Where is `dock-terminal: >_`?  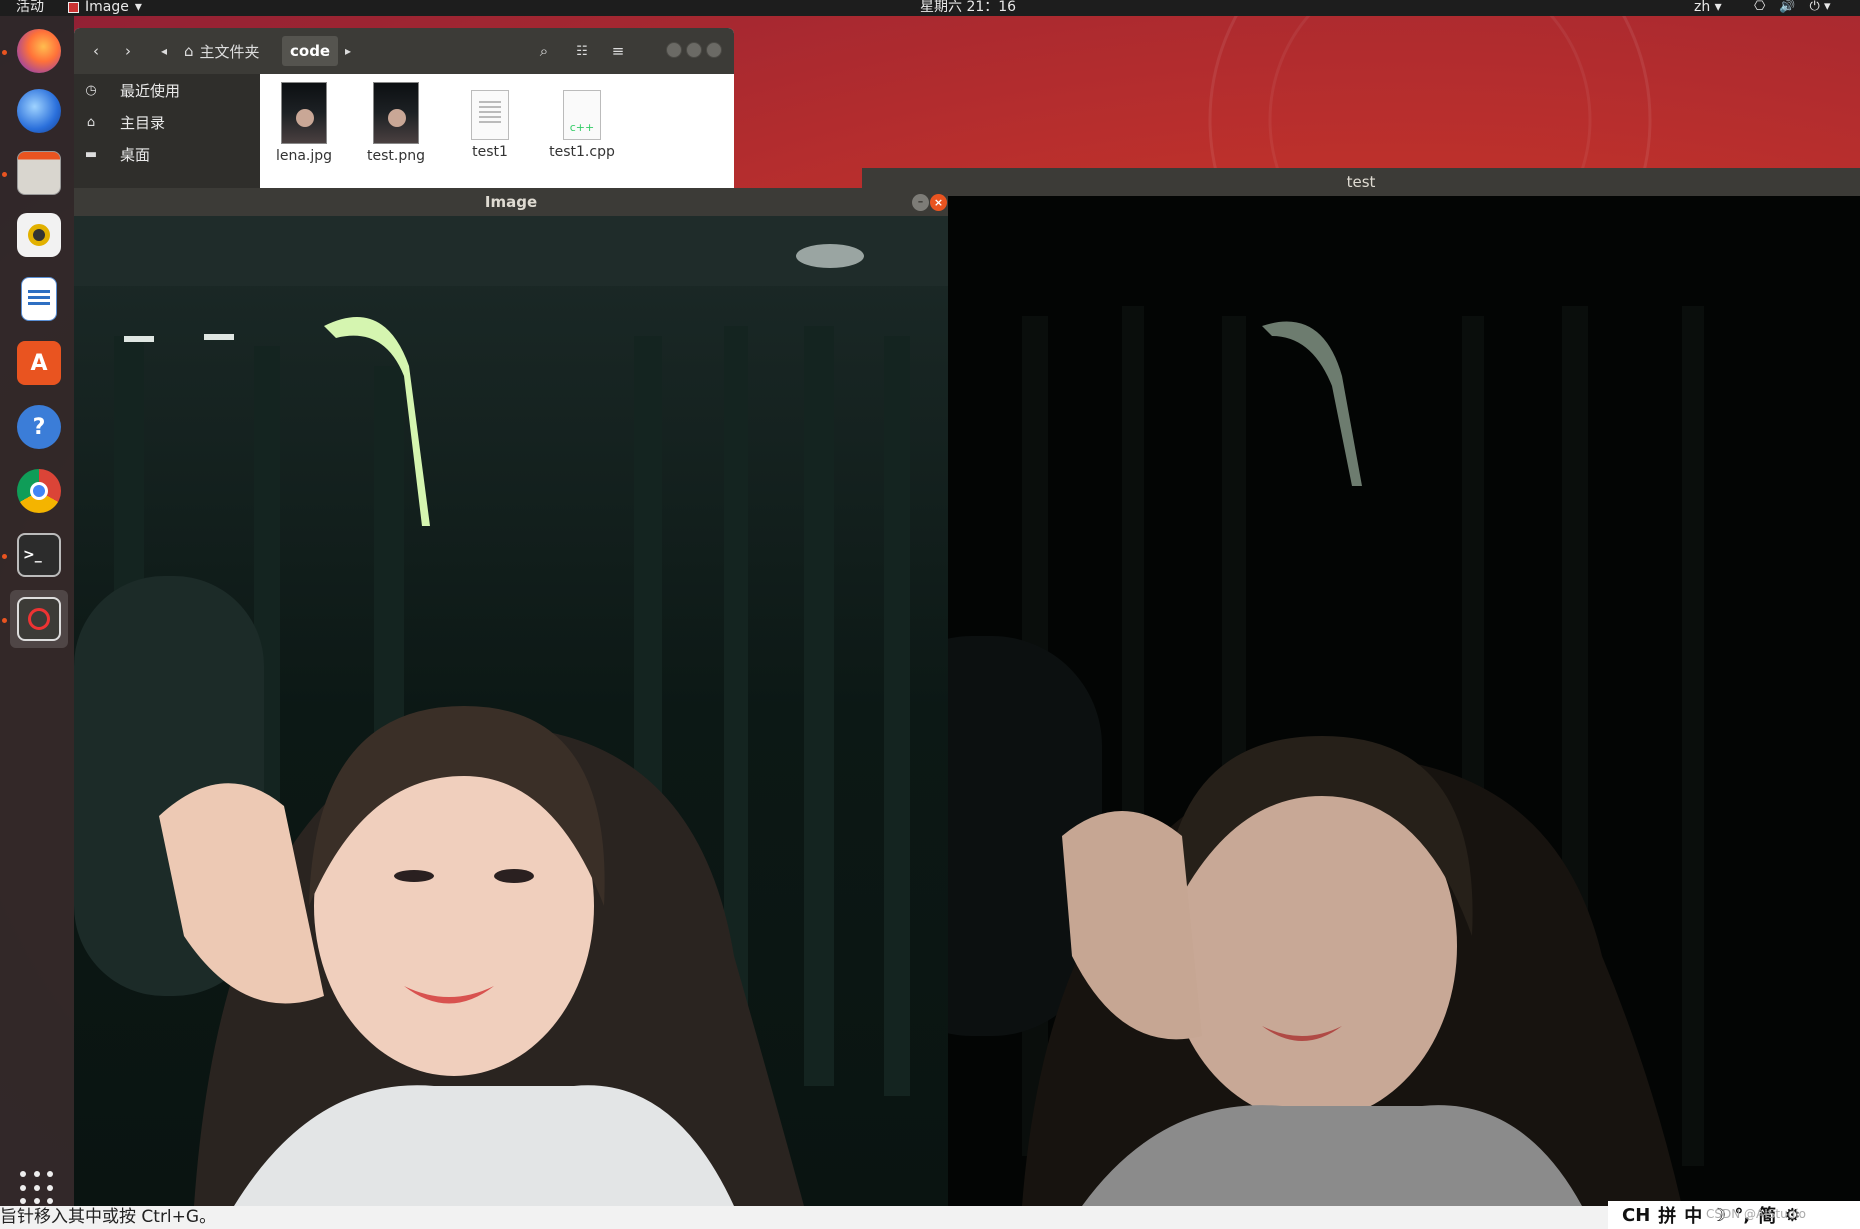 dock-terminal: >_ is located at coordinates (39, 555).